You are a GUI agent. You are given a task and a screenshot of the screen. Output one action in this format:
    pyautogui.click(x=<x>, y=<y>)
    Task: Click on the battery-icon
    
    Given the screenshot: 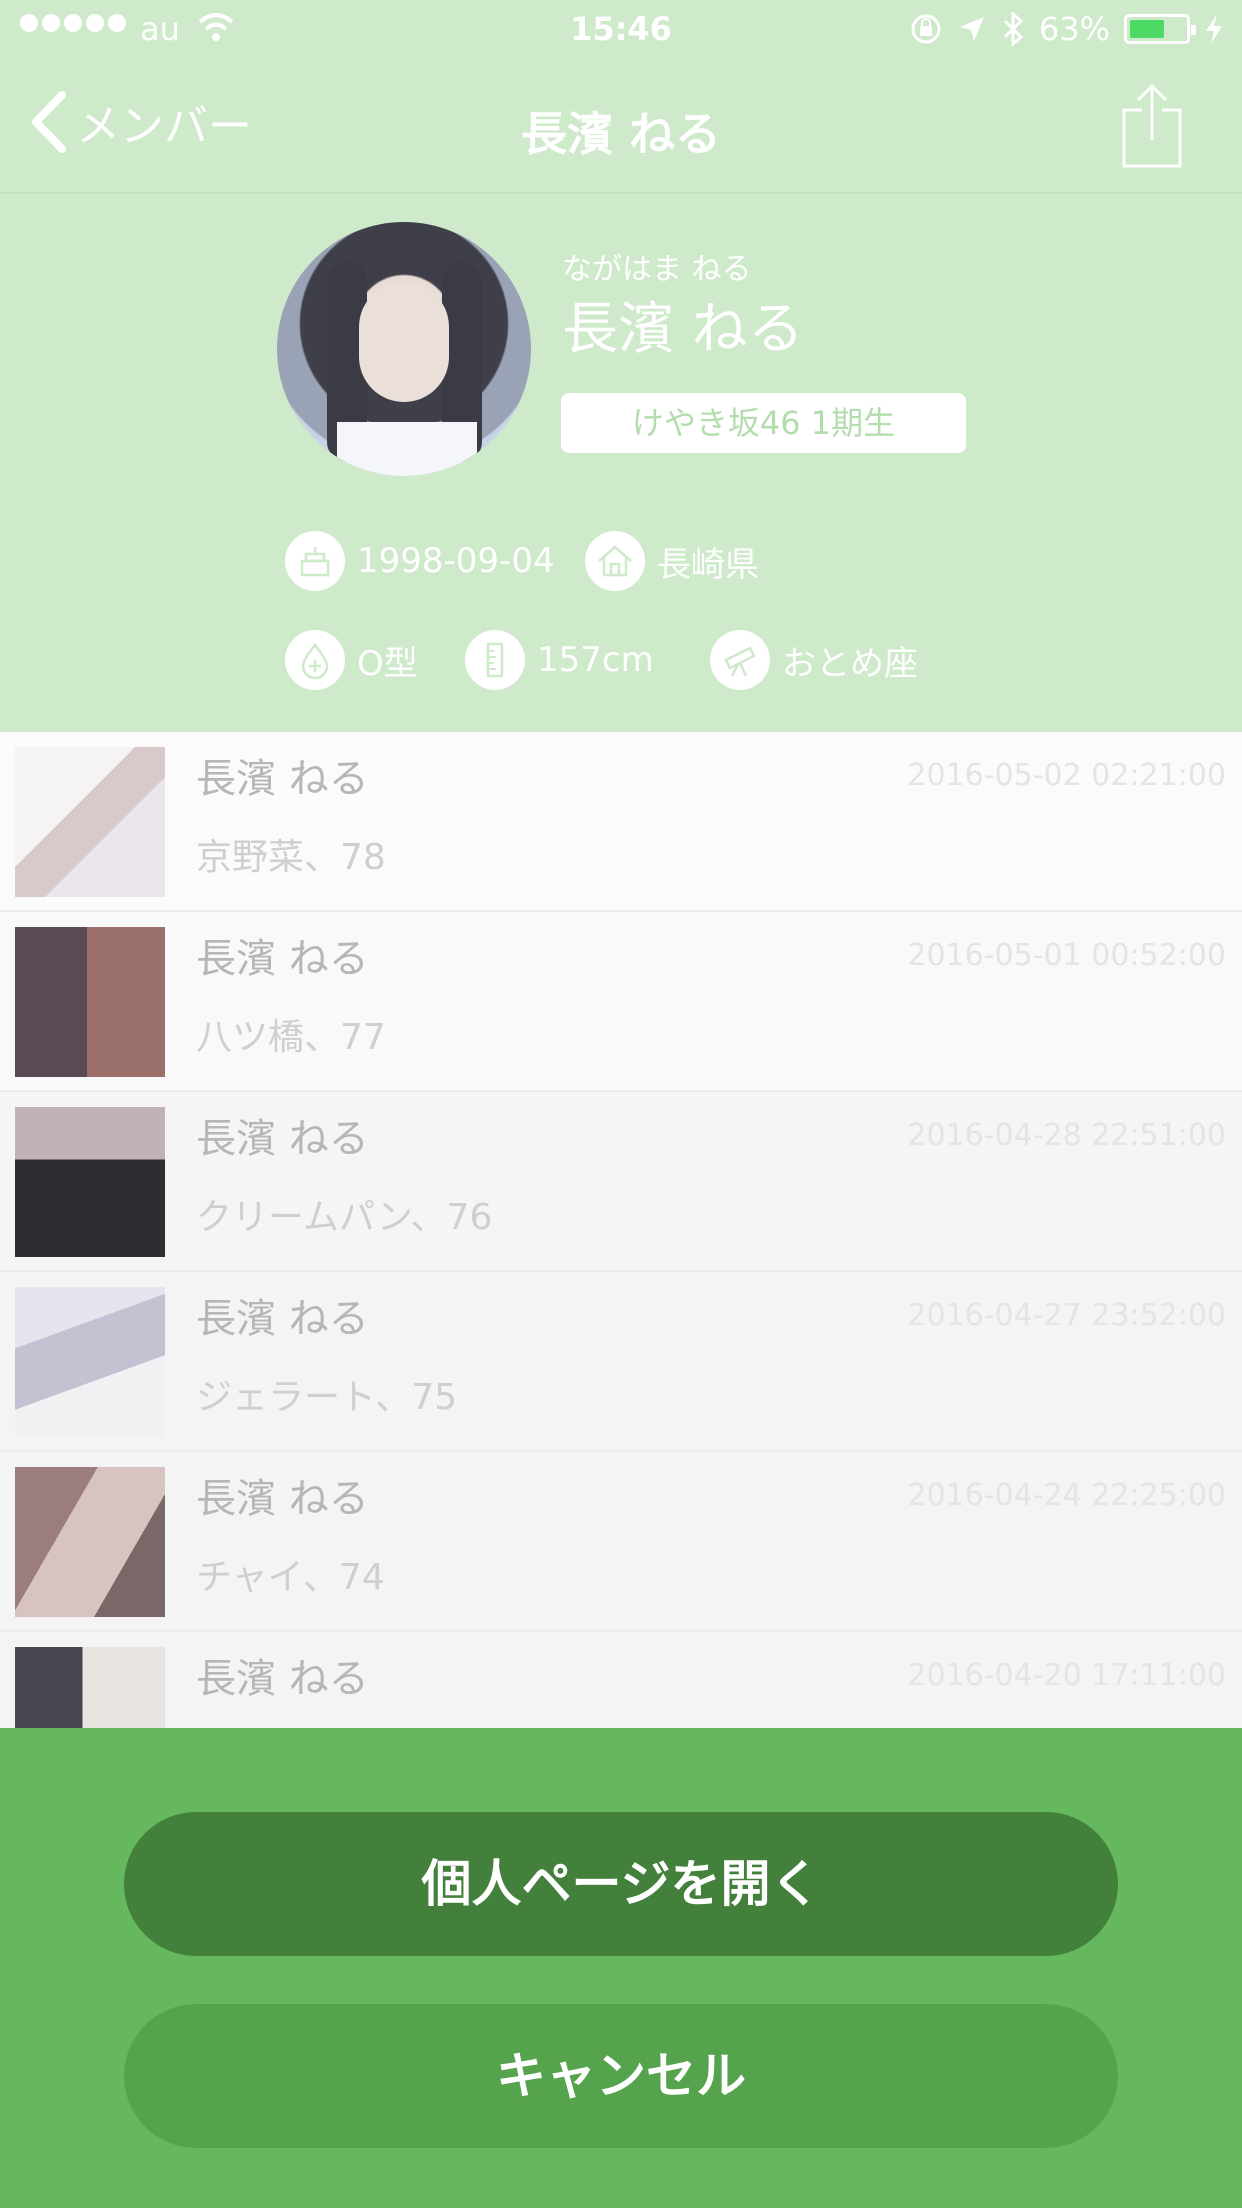 What is the action you would take?
    pyautogui.click(x=1160, y=29)
    